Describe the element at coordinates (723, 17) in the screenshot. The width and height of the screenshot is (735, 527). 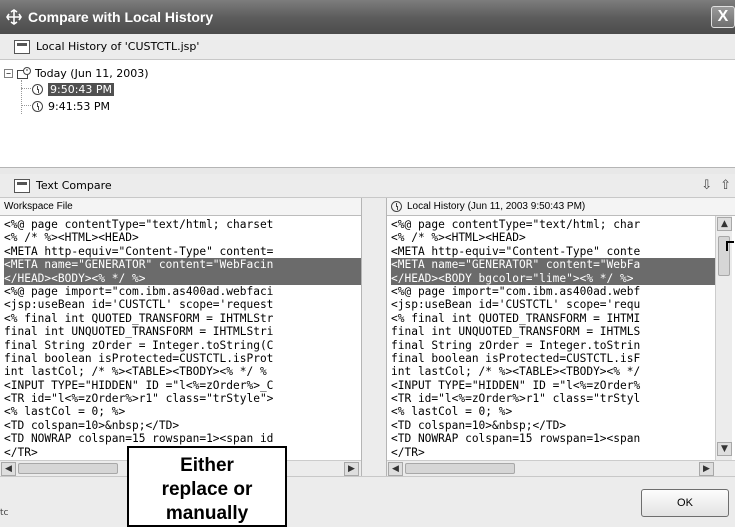
I see `close-button: X` at that location.